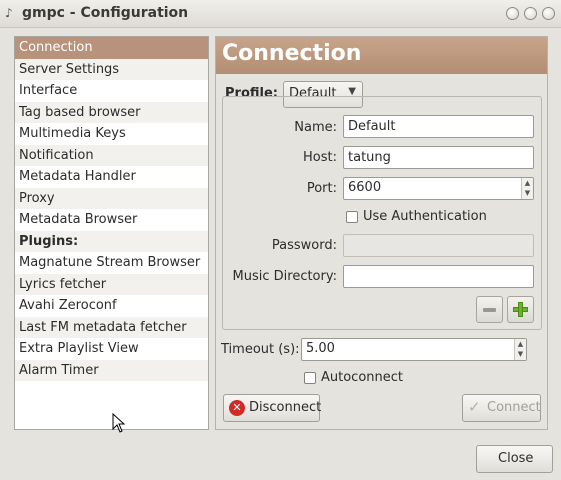 This screenshot has width=561, height=480. What do you see at coordinates (111, 155) in the screenshot?
I see `sidebar-item-notification: Notification` at bounding box center [111, 155].